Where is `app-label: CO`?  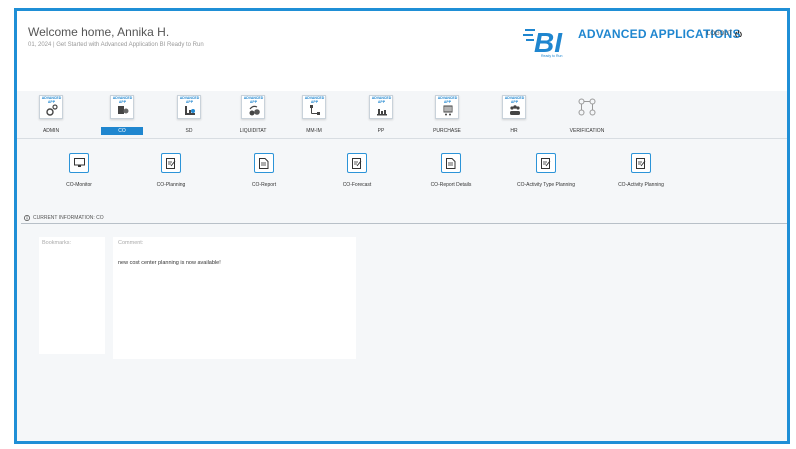
app-label: CO is located at coordinates (122, 131).